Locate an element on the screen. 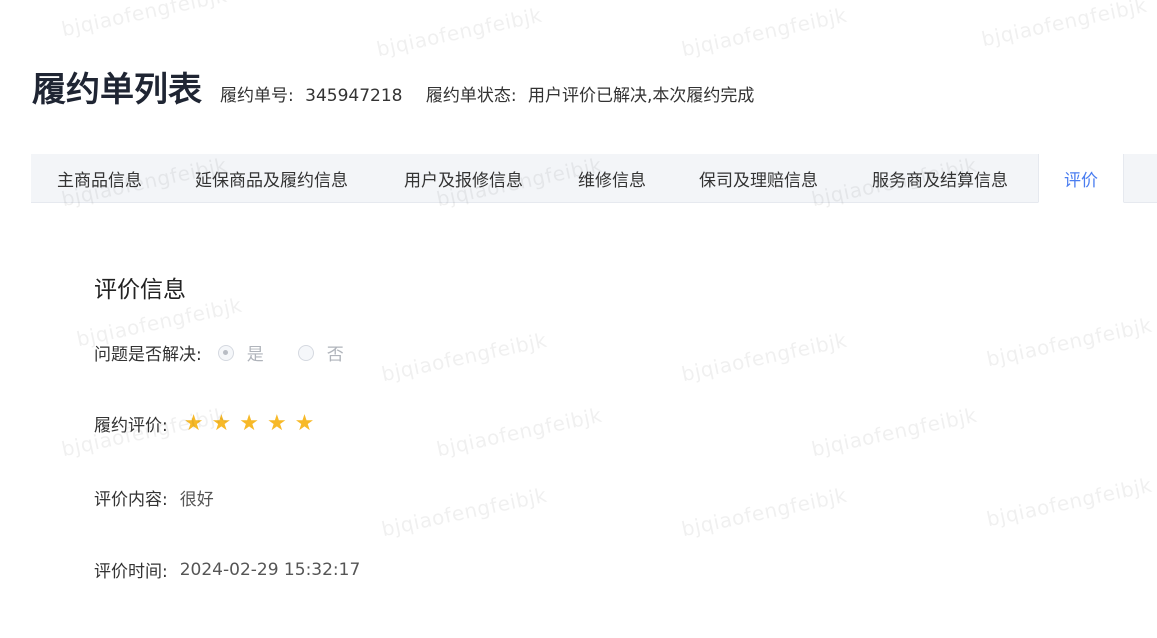 The width and height of the screenshot is (1157, 638). tab-insurer-claims: 保司及理赔信息 is located at coordinates (785, 178).